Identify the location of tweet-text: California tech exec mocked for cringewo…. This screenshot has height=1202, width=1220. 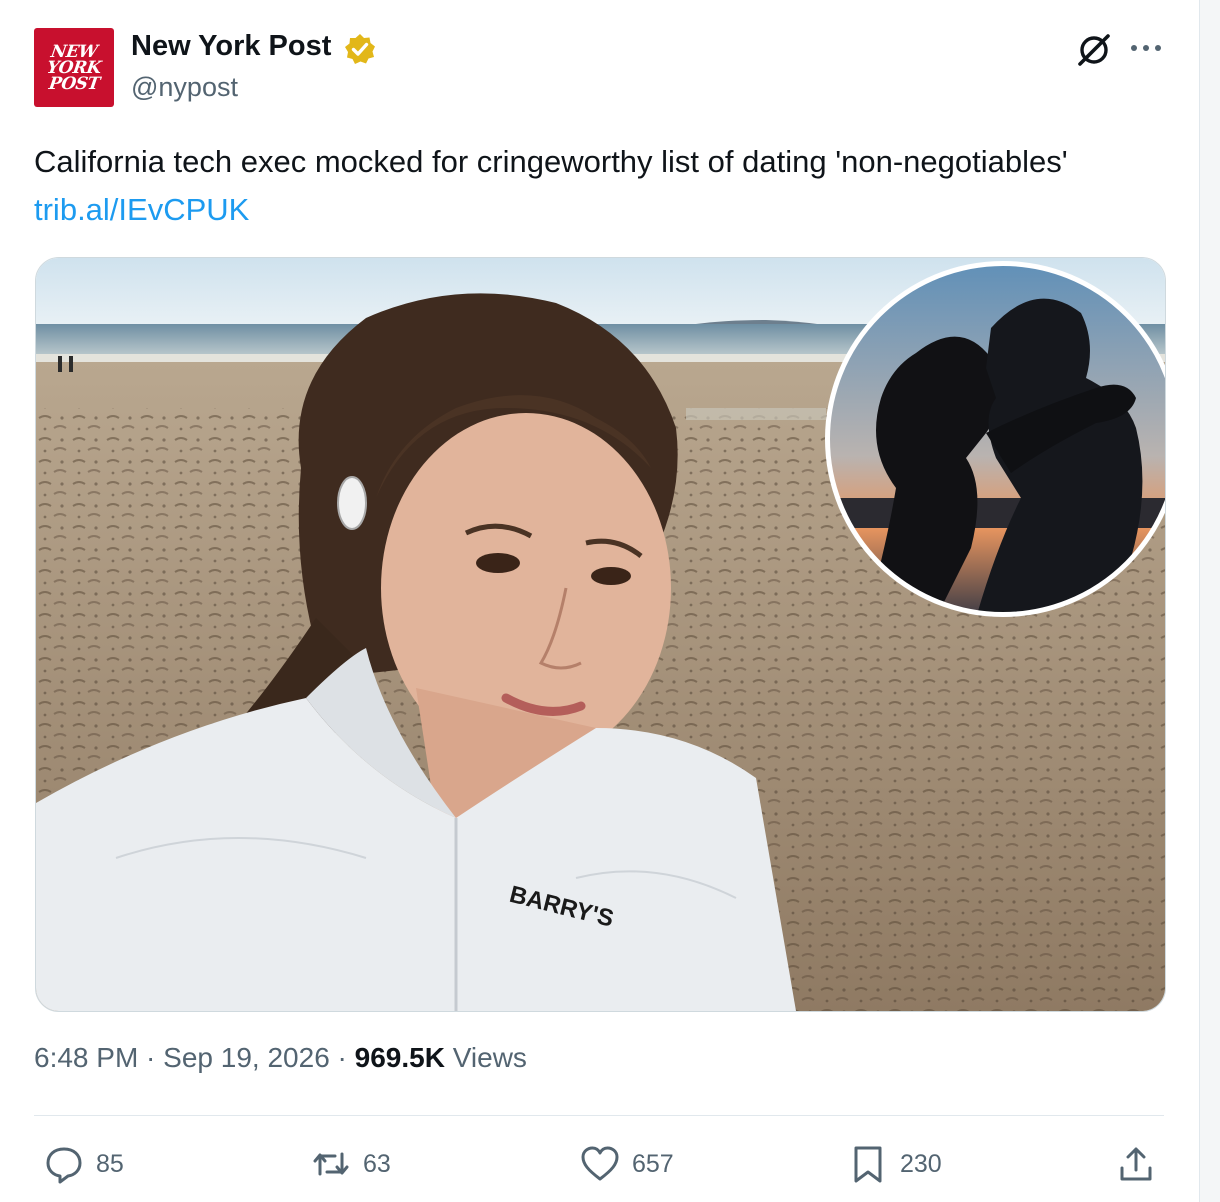
(594, 186).